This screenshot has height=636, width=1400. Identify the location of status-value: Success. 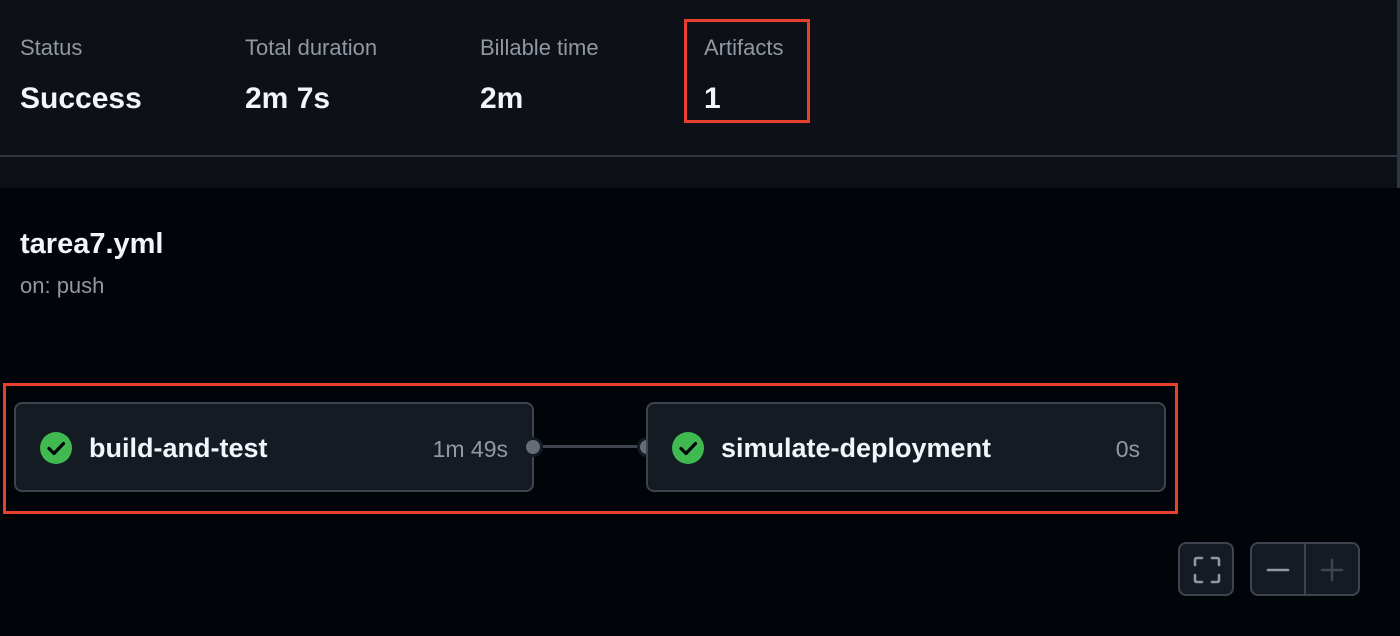
(81, 98).